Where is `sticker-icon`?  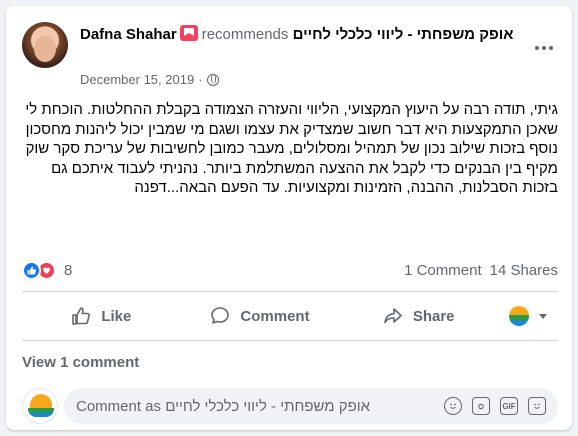
sticker-icon is located at coordinates (537, 406).